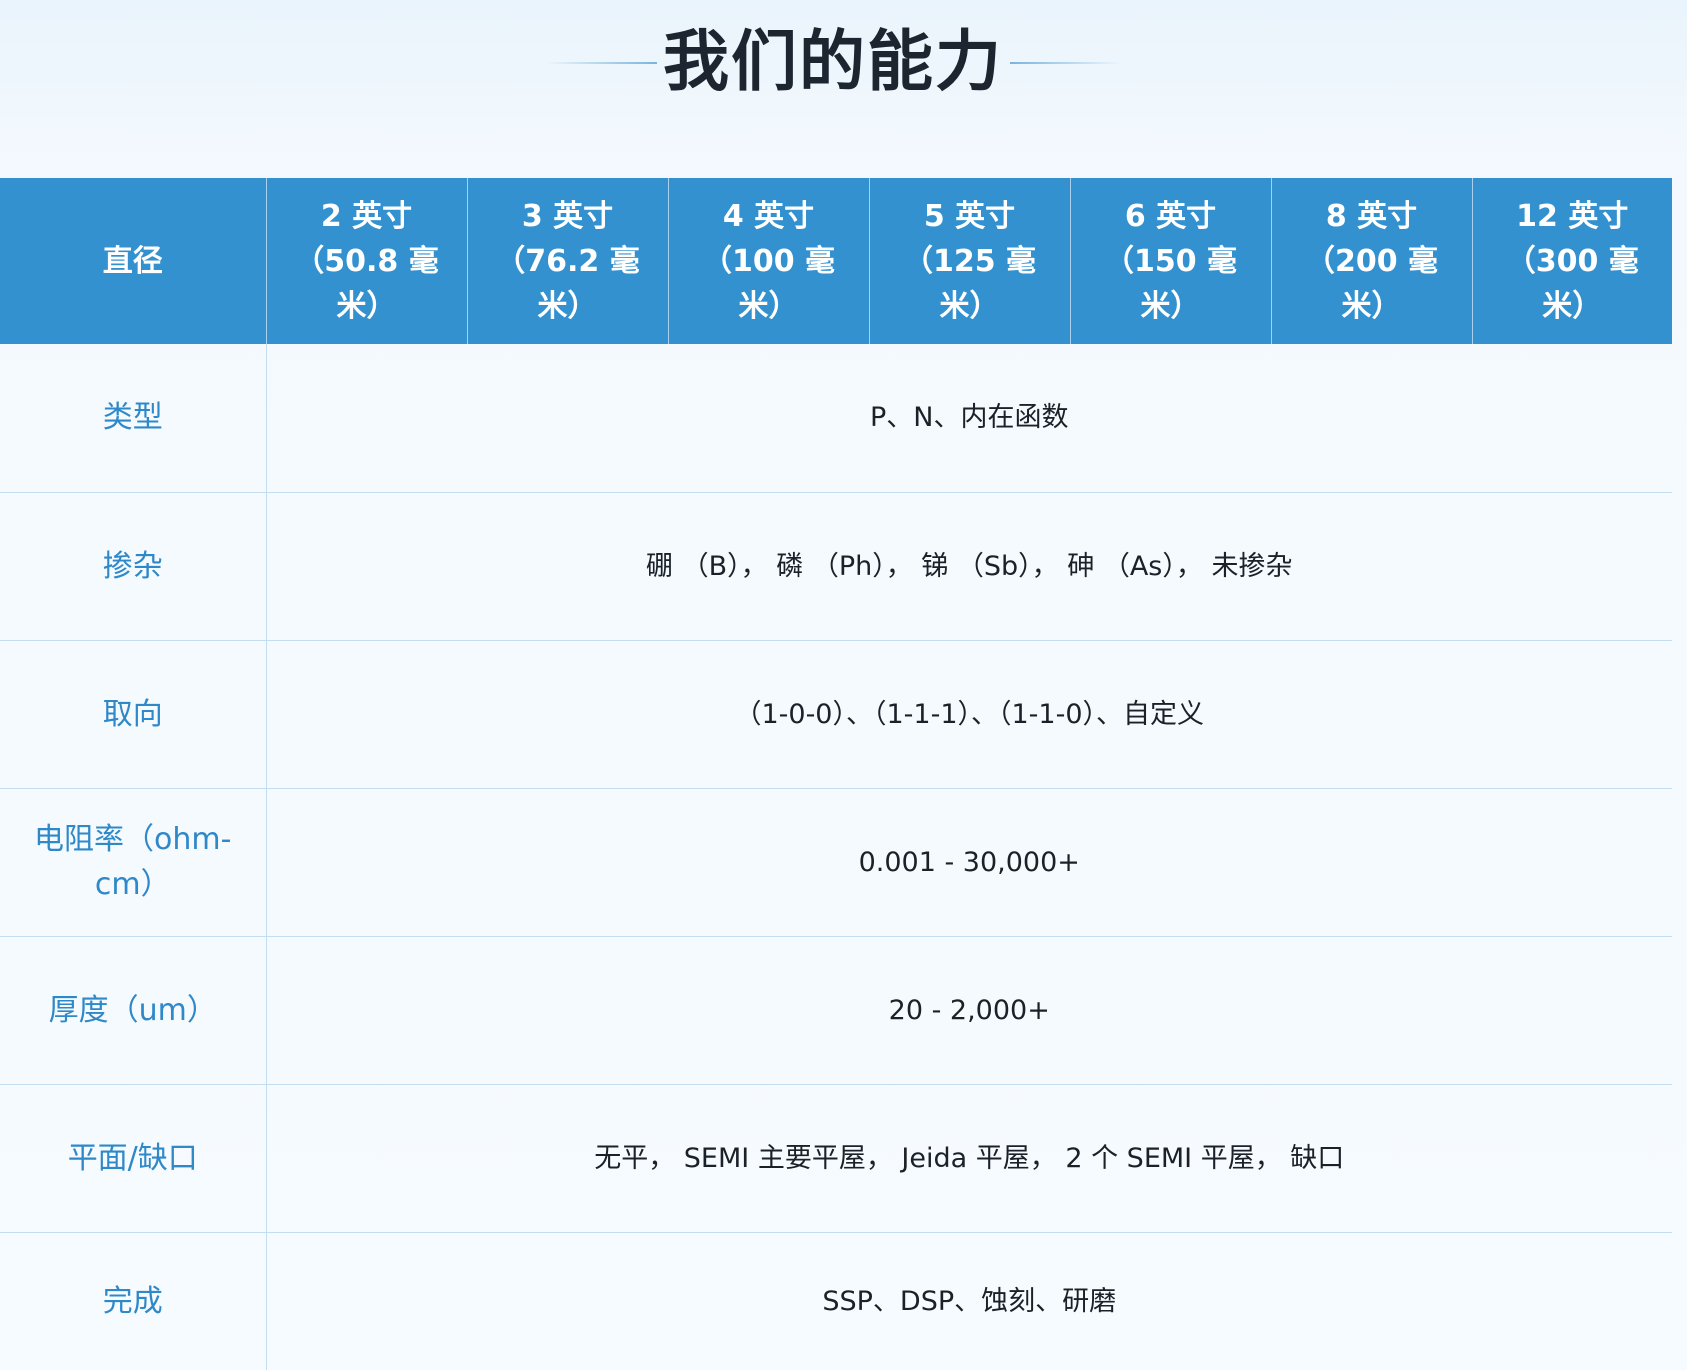 This screenshot has width=1687, height=1370. What do you see at coordinates (133, 1009) in the screenshot?
I see `row-label-thickness: 厚度（um）` at bounding box center [133, 1009].